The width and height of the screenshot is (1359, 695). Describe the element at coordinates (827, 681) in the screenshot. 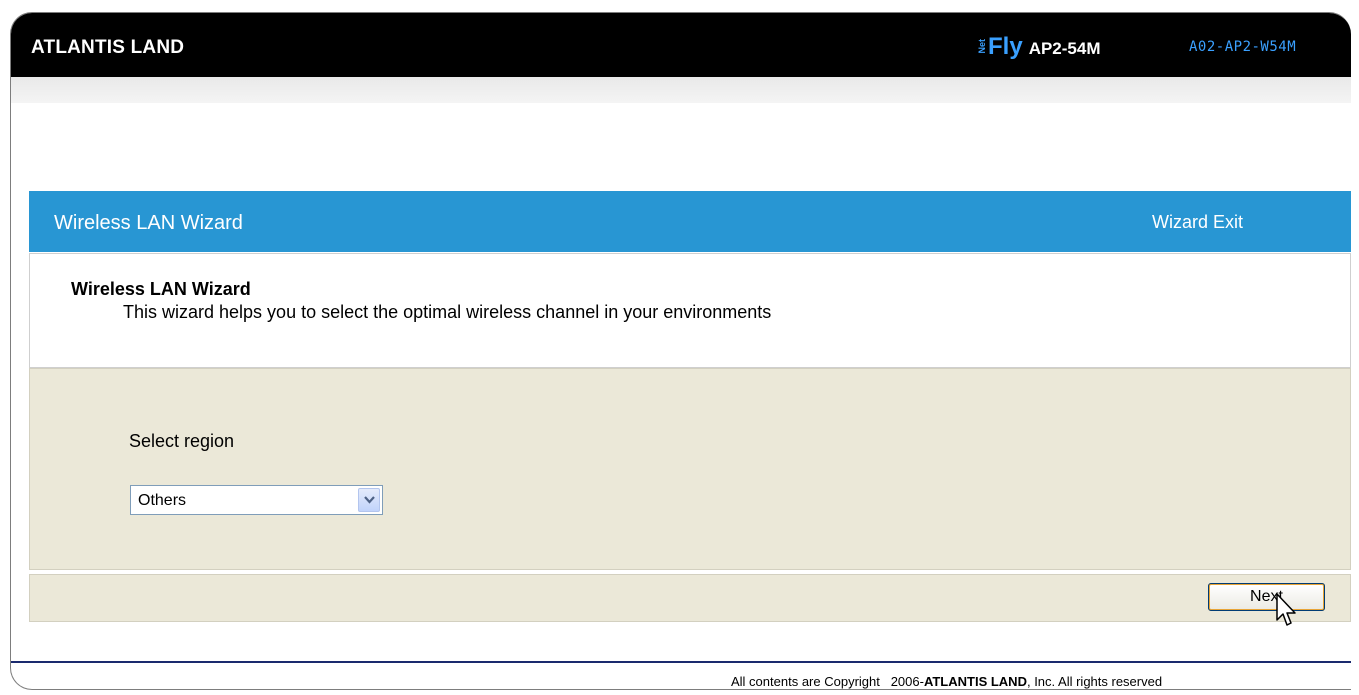

I see `footer-prefix: All contents are Copyright 2006-` at that location.